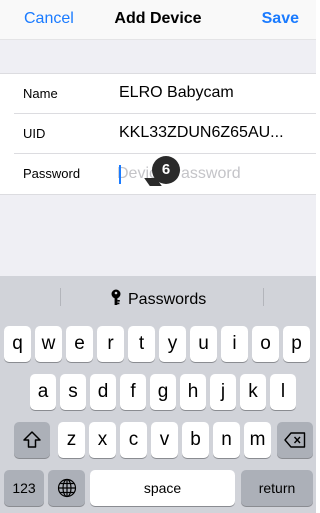  I want to click on name-row: Name ELRO Babycam, so click(158, 94).